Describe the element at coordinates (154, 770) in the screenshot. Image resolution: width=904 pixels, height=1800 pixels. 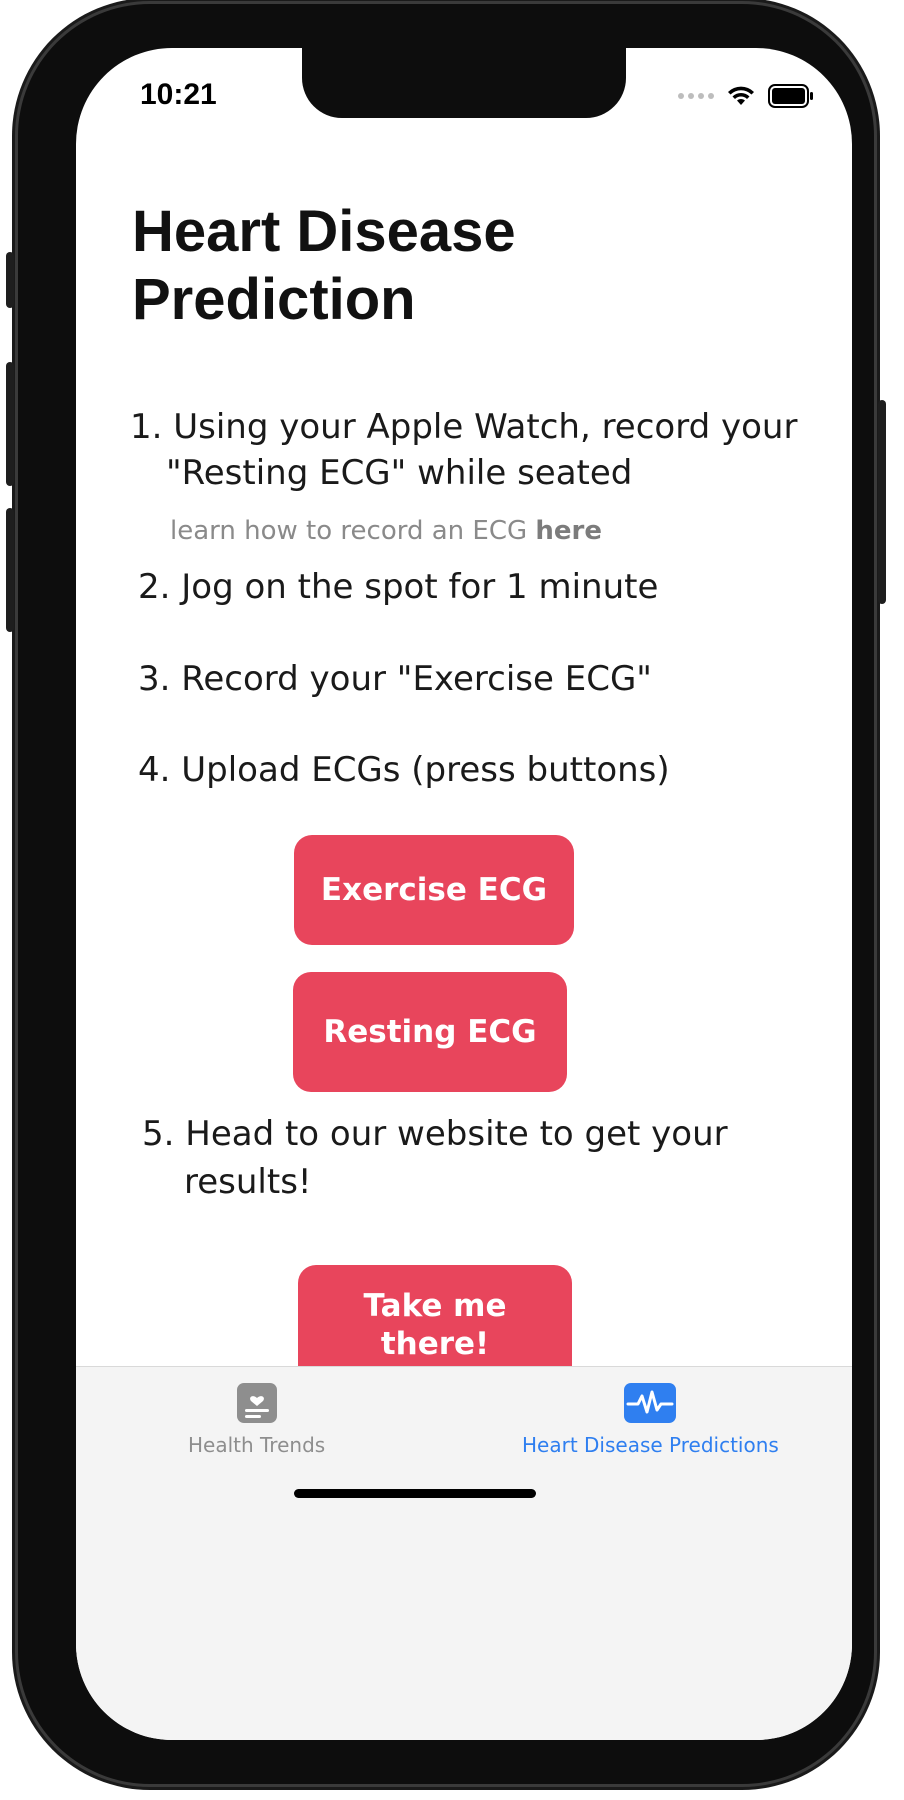
I see `step-4-number: 4.` at that location.